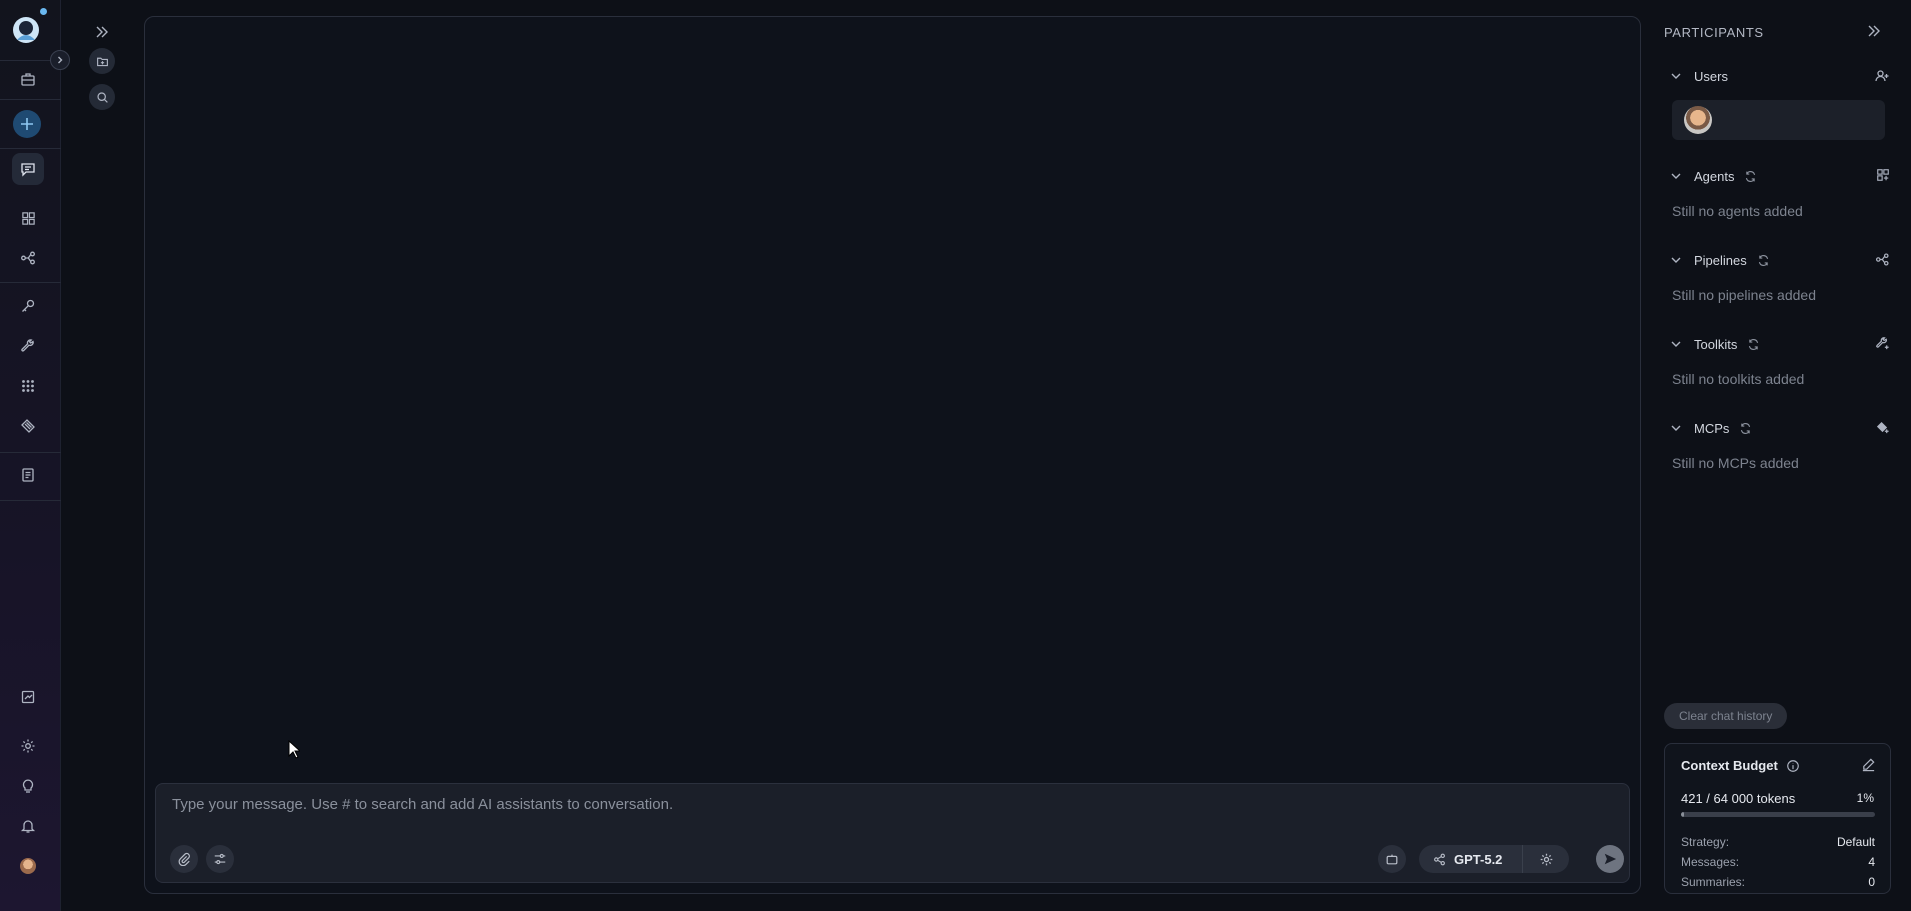 The image size is (1911, 911). What do you see at coordinates (1883, 175) in the screenshot?
I see `add-agent-icon` at bounding box center [1883, 175].